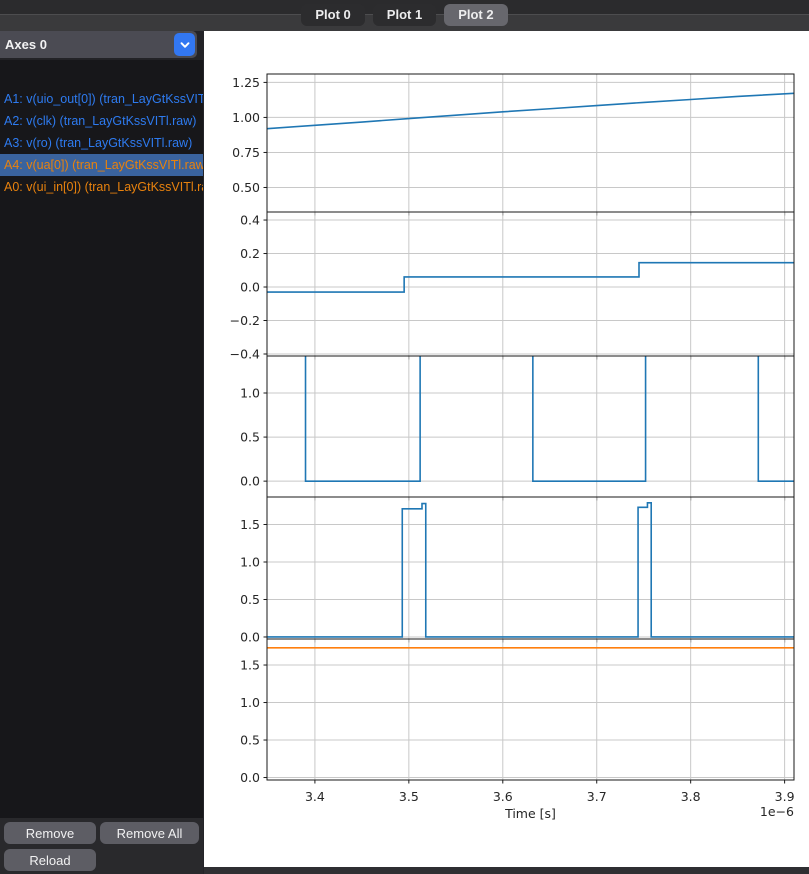  Describe the element at coordinates (101, 143) in the screenshot. I see `signal-item-a3: A3: v(ro) (tran_LayGtKssVITl.raw)` at that location.